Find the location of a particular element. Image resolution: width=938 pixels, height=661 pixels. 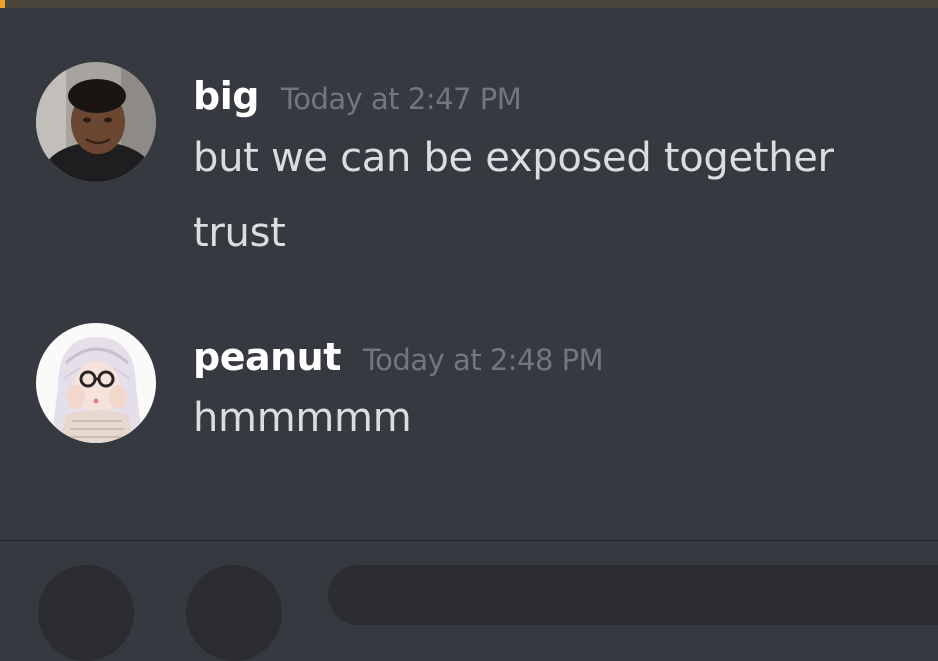

illustrated-girl-avatar-icon is located at coordinates (96, 383).